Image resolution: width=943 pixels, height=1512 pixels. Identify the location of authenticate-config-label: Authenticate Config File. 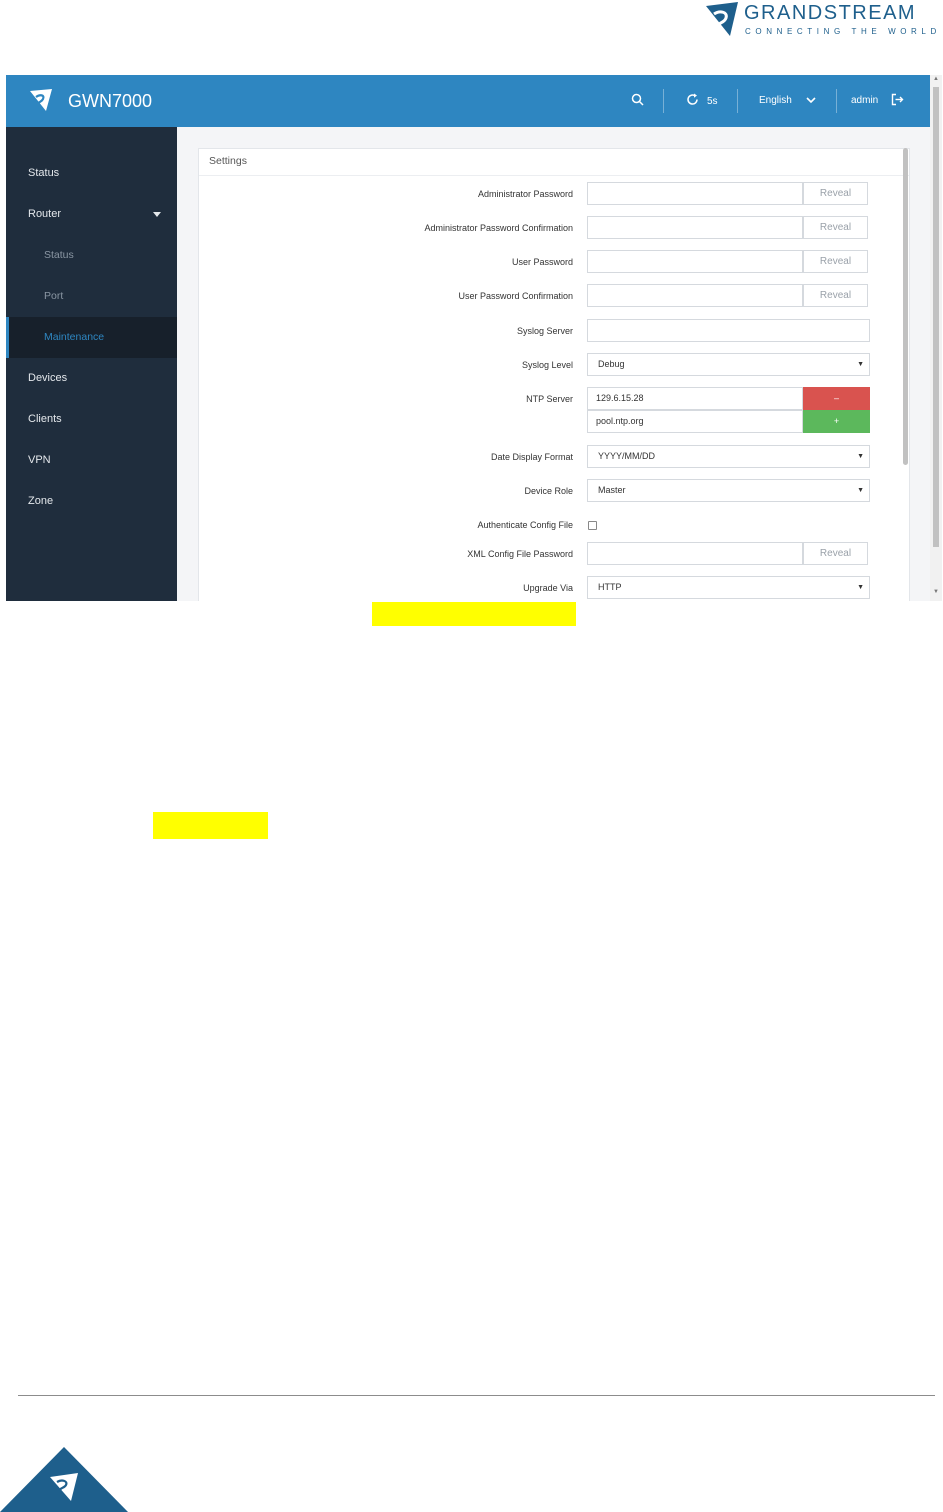
(525, 525).